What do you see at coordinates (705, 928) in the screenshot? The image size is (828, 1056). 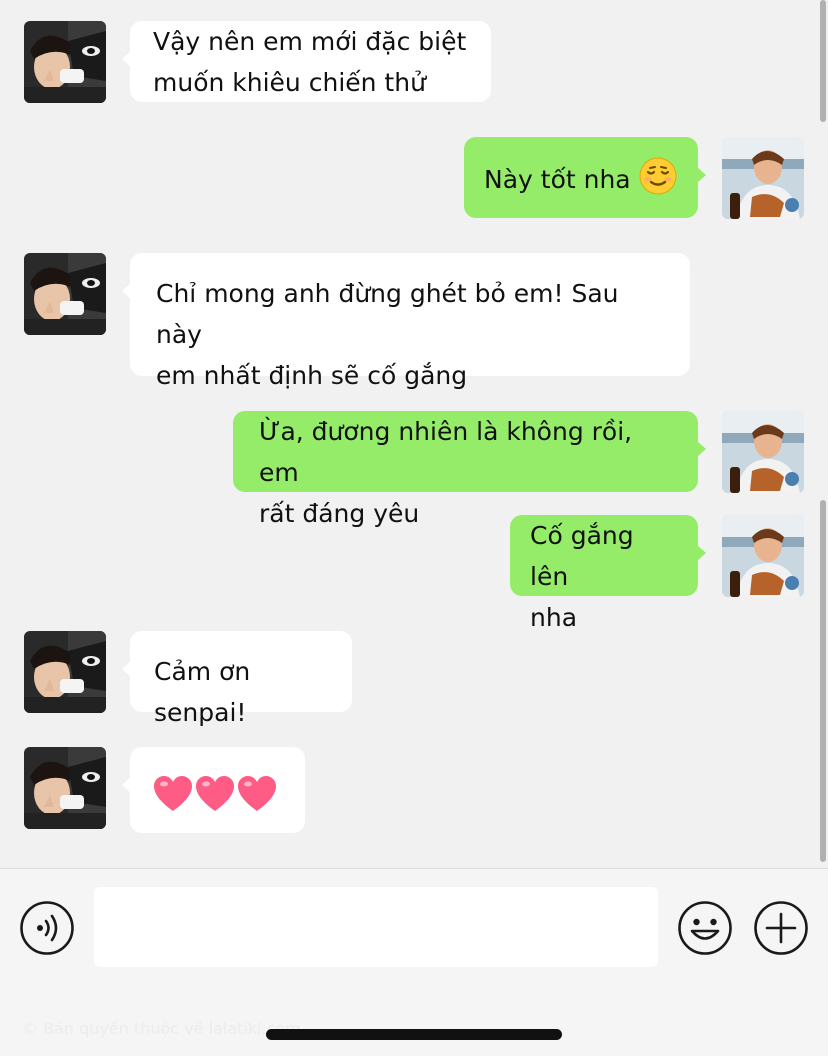 I see `emoji-icon` at bounding box center [705, 928].